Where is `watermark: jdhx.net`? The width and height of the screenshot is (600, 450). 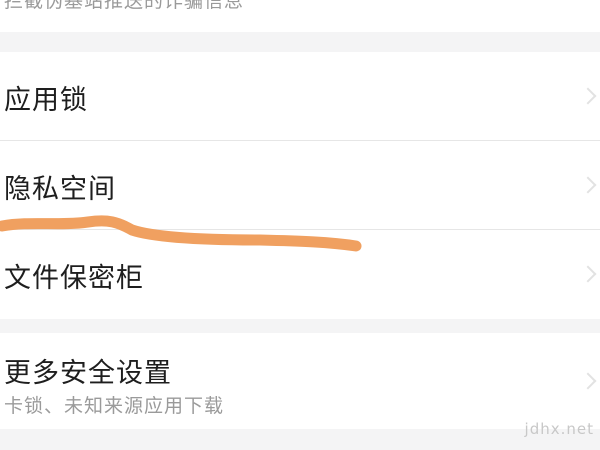 watermark: jdhx.net is located at coordinates (559, 429).